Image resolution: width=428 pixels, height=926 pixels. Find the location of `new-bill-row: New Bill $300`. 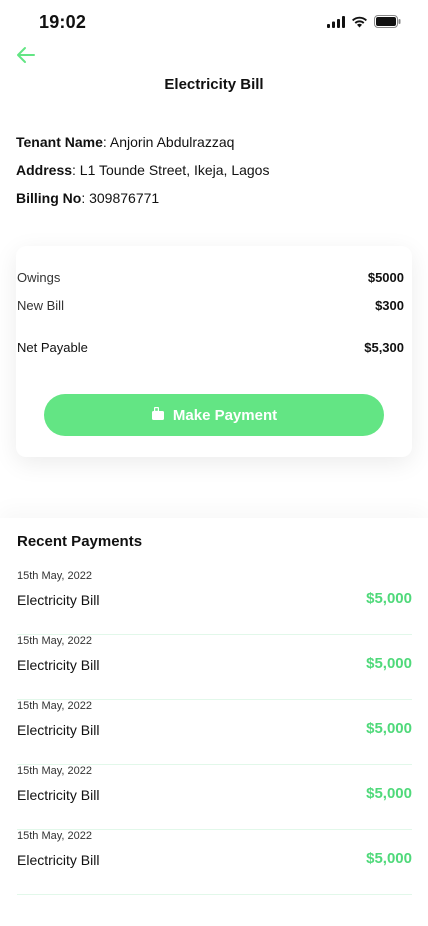

new-bill-row: New Bill $300 is located at coordinates (210, 305).